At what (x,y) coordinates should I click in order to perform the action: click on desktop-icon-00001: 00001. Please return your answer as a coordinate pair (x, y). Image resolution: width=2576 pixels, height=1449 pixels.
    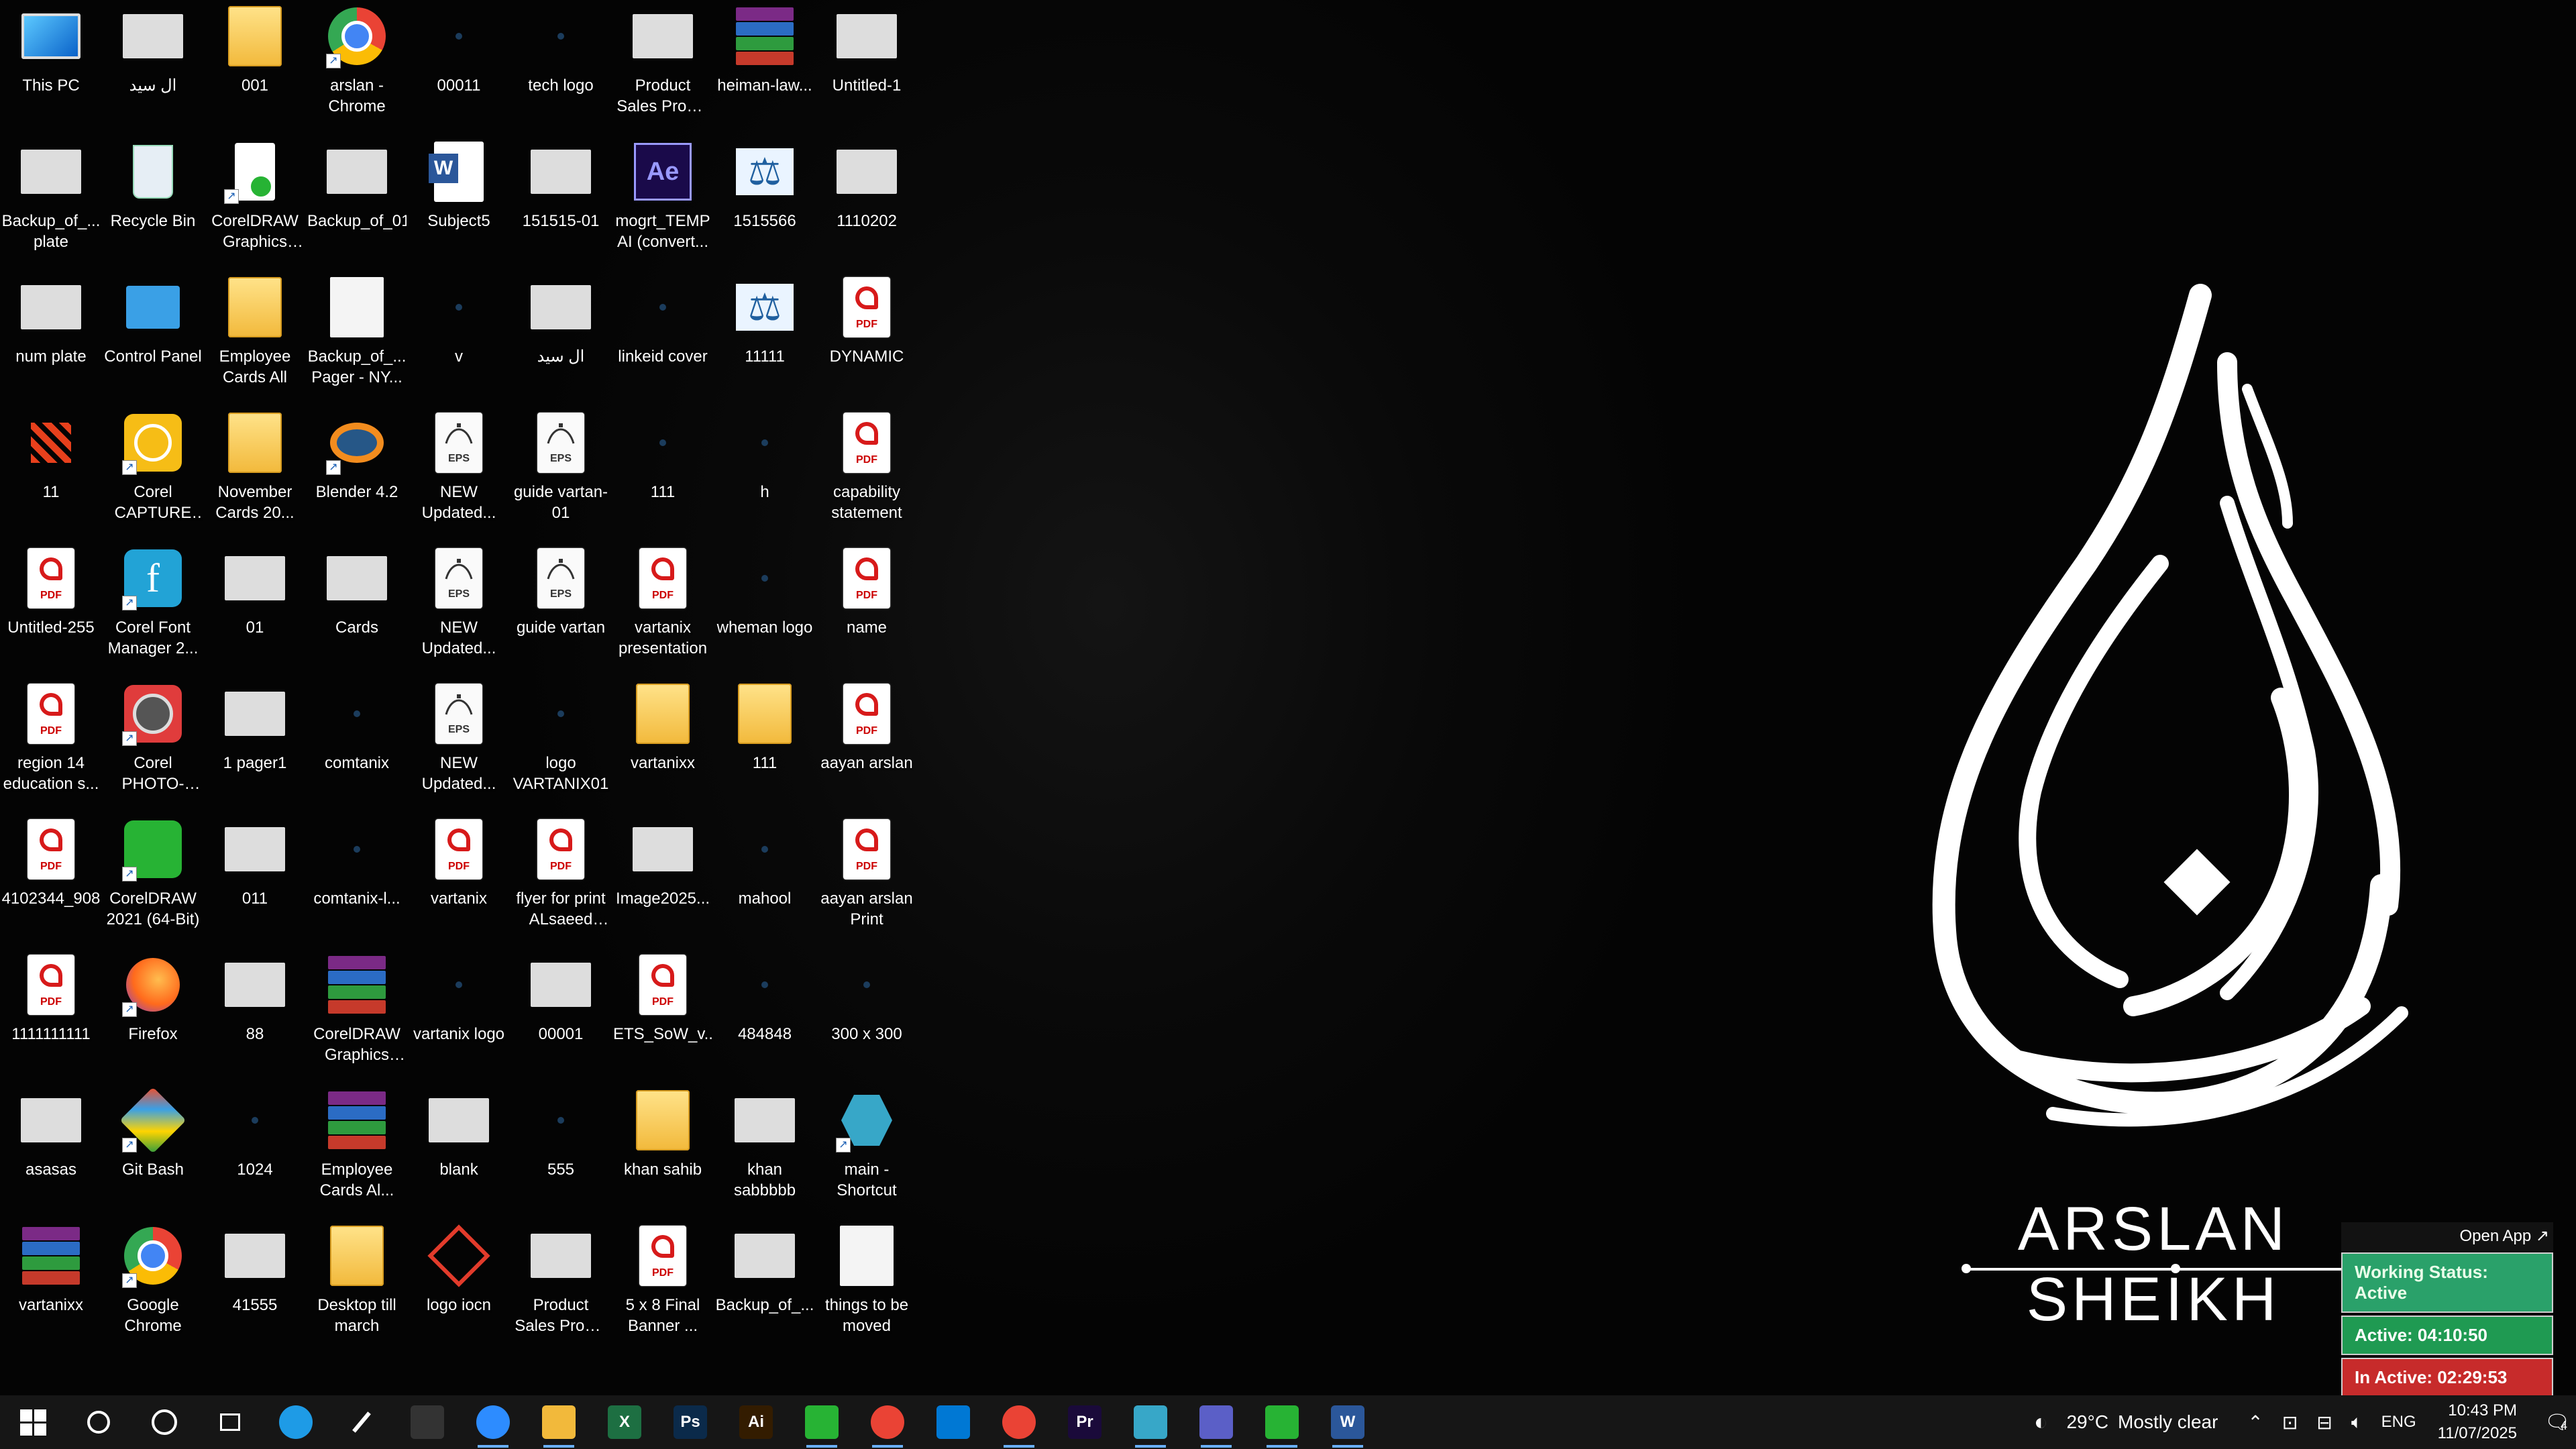
    Looking at the image, I should click on (561, 1016).